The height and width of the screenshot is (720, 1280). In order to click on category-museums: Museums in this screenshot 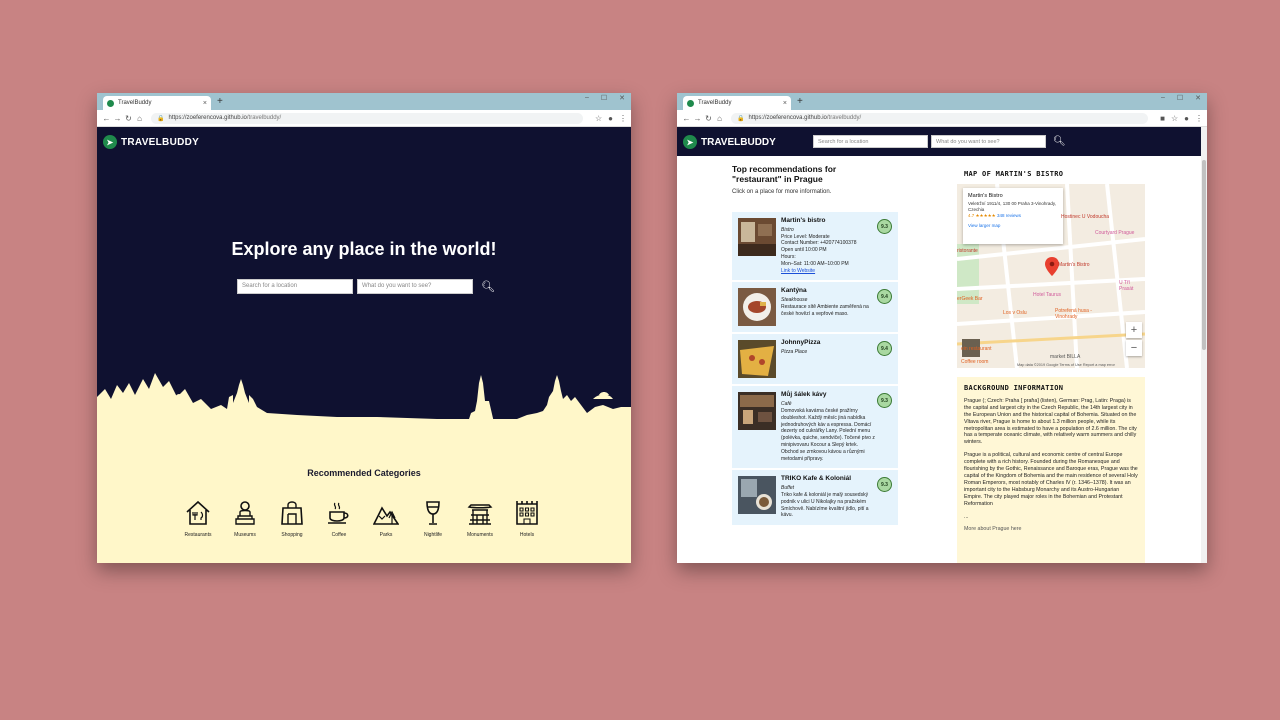, I will do `click(245, 518)`.